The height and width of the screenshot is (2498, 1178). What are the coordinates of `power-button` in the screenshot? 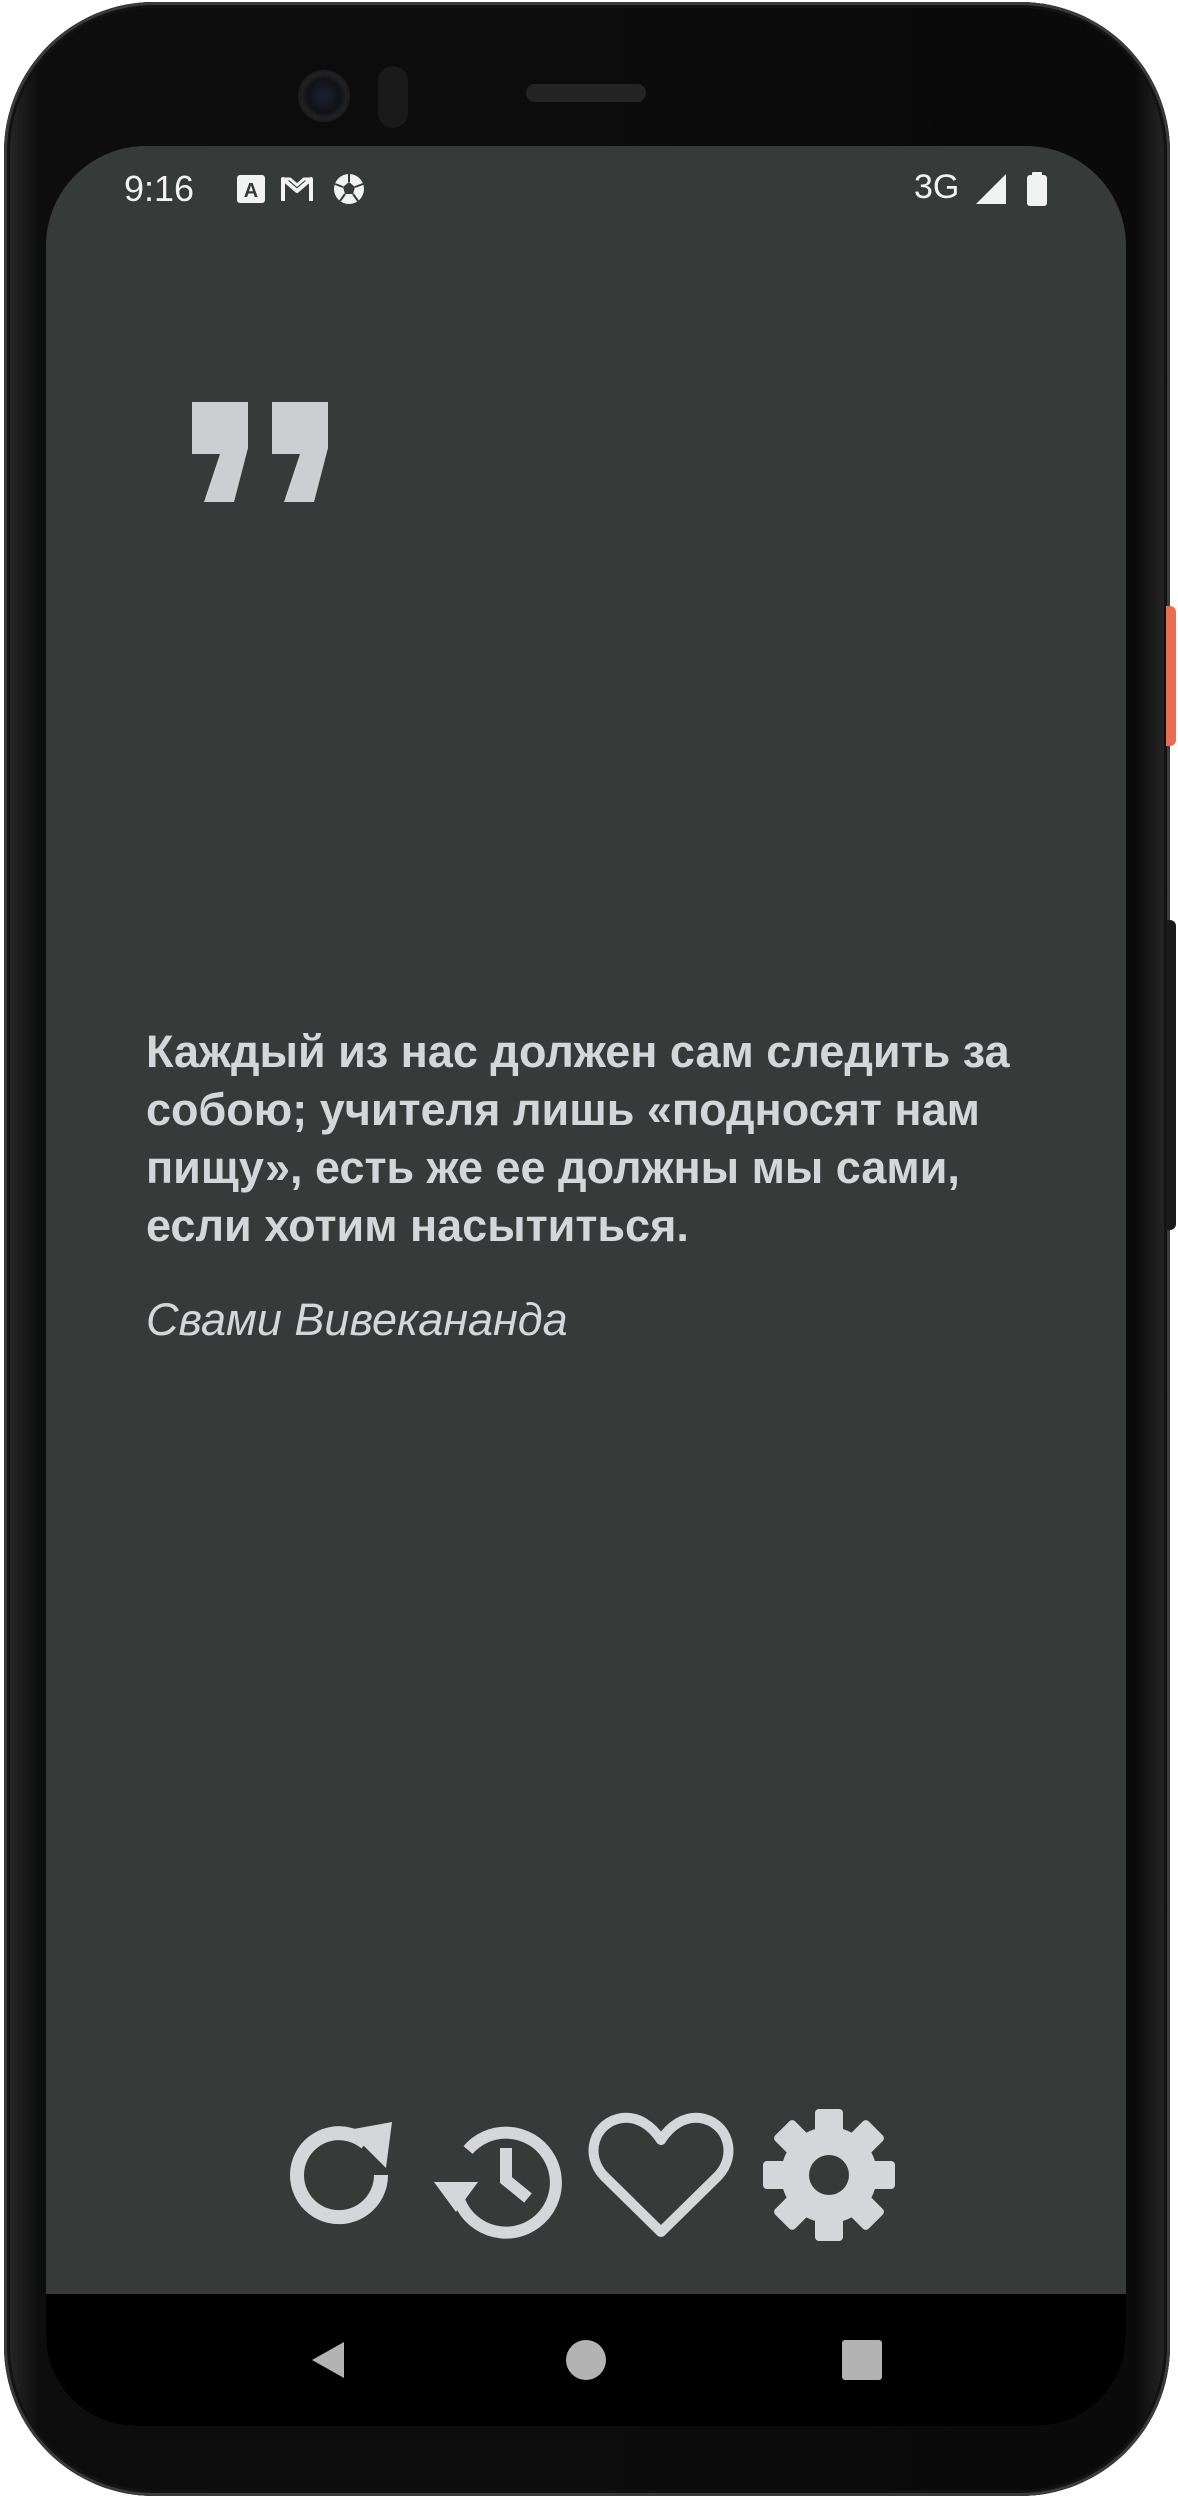 It's located at (1171, 676).